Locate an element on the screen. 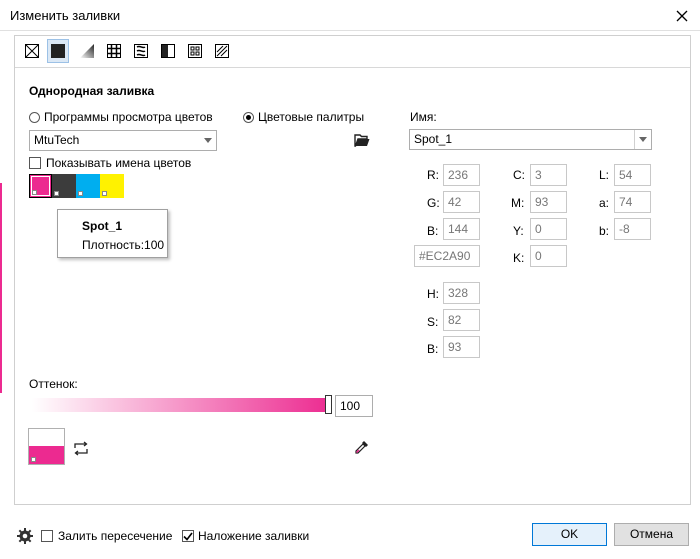  tab-uniform-fill is located at coordinates (58, 51).